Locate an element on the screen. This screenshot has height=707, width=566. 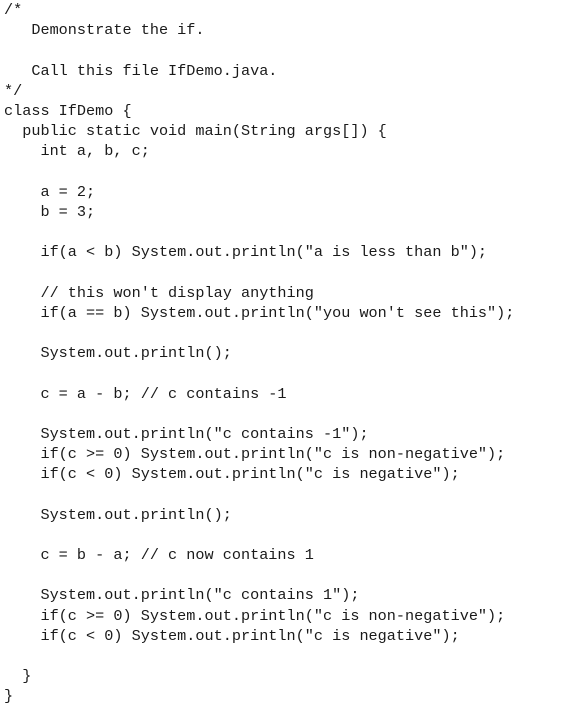
code-line: public static void main(String args[]) { is located at coordinates (195, 131).